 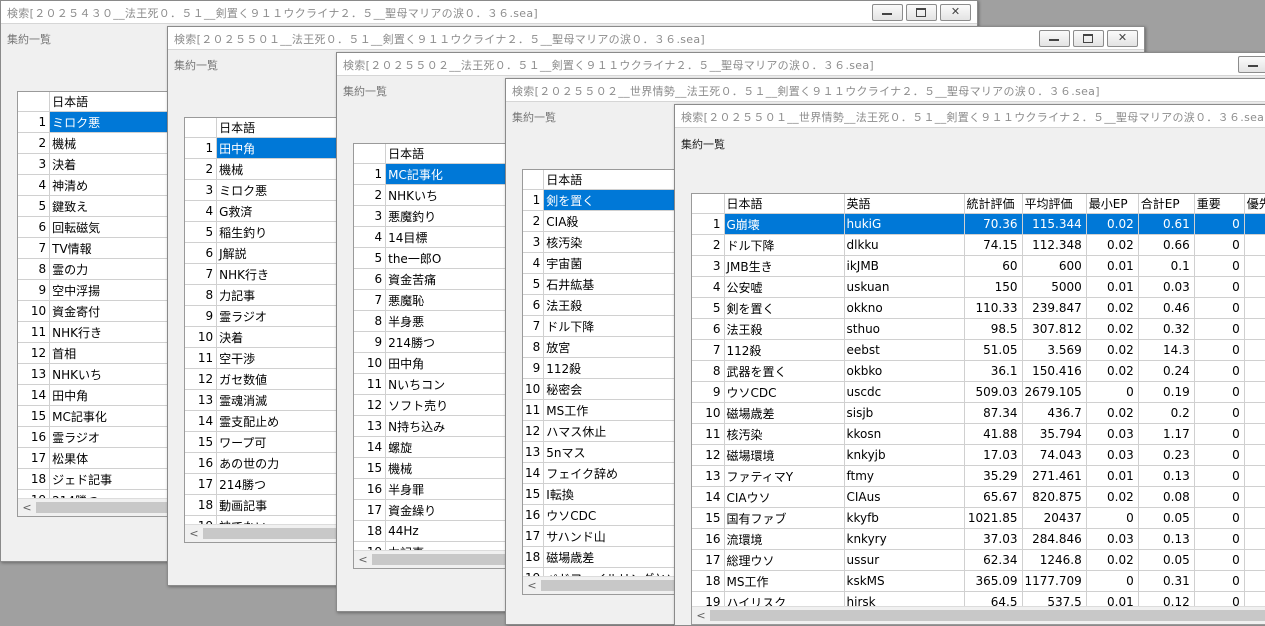 What do you see at coordinates (1054, 329) in the screenshot?
I see `cell-avg-eval: 307.812` at bounding box center [1054, 329].